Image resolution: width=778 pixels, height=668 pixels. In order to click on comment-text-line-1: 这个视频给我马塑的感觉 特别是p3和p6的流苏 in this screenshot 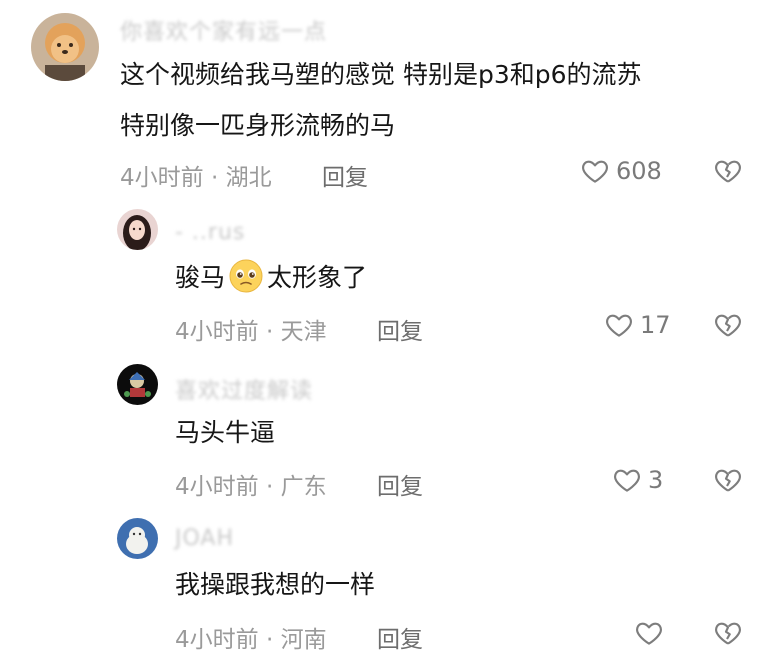, I will do `click(381, 74)`.